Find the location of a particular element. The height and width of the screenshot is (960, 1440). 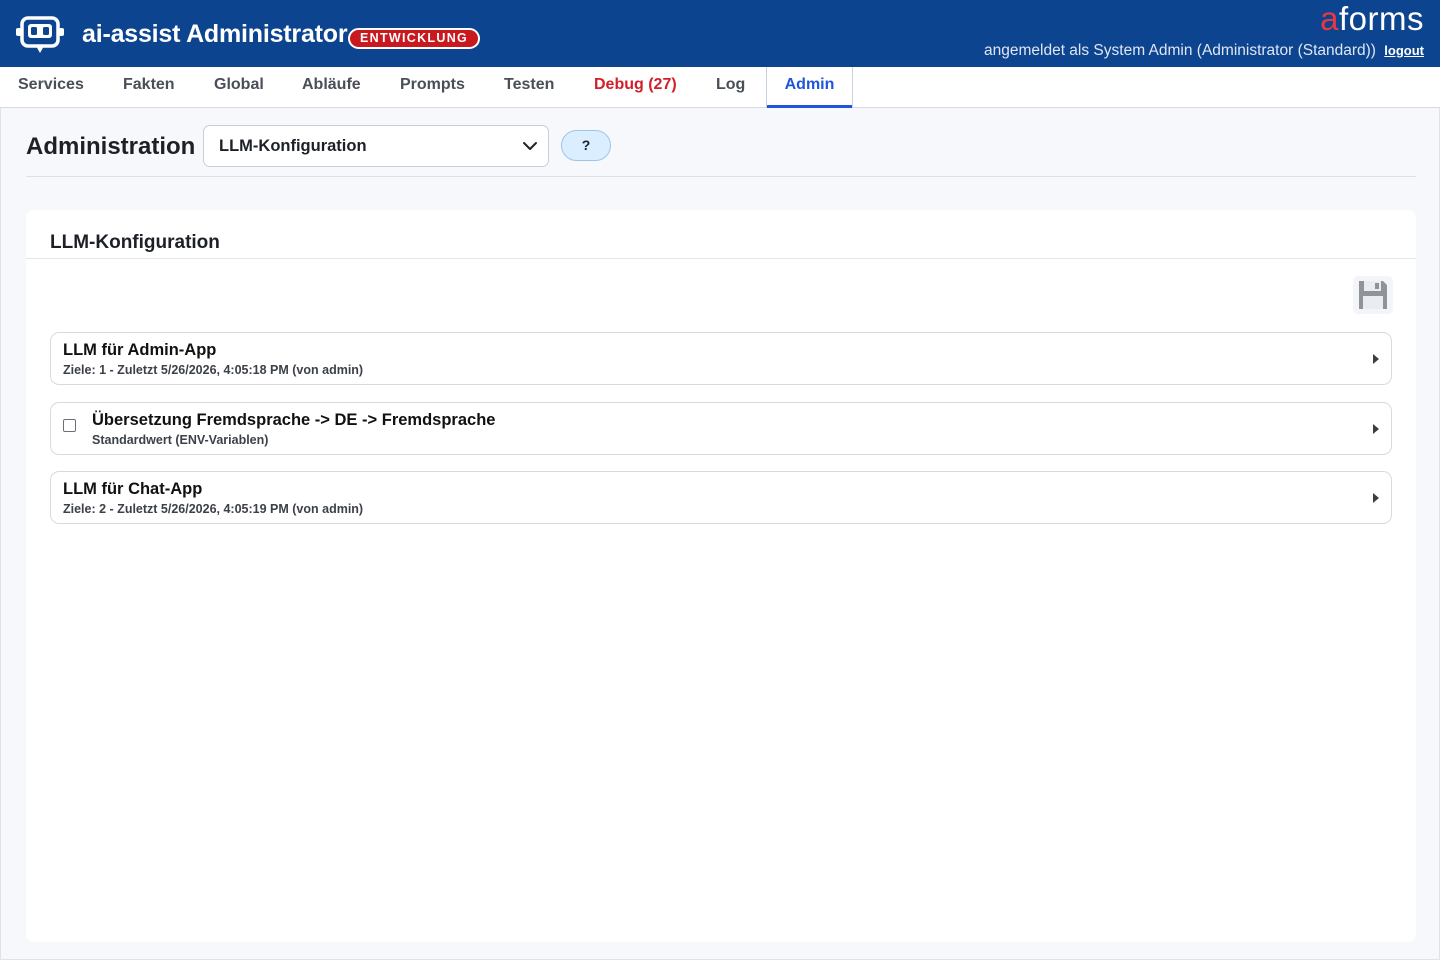

tab-admin: Admin is located at coordinates (809, 87).